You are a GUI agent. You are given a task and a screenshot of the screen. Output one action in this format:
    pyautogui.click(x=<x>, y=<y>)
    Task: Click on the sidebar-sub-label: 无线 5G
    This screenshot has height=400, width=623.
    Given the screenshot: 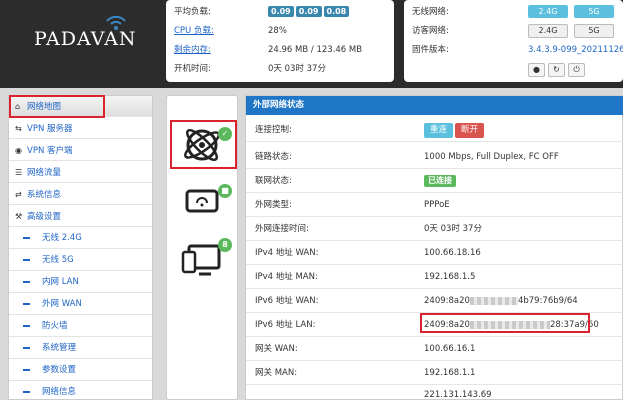 What is the action you would take?
    pyautogui.click(x=58, y=260)
    